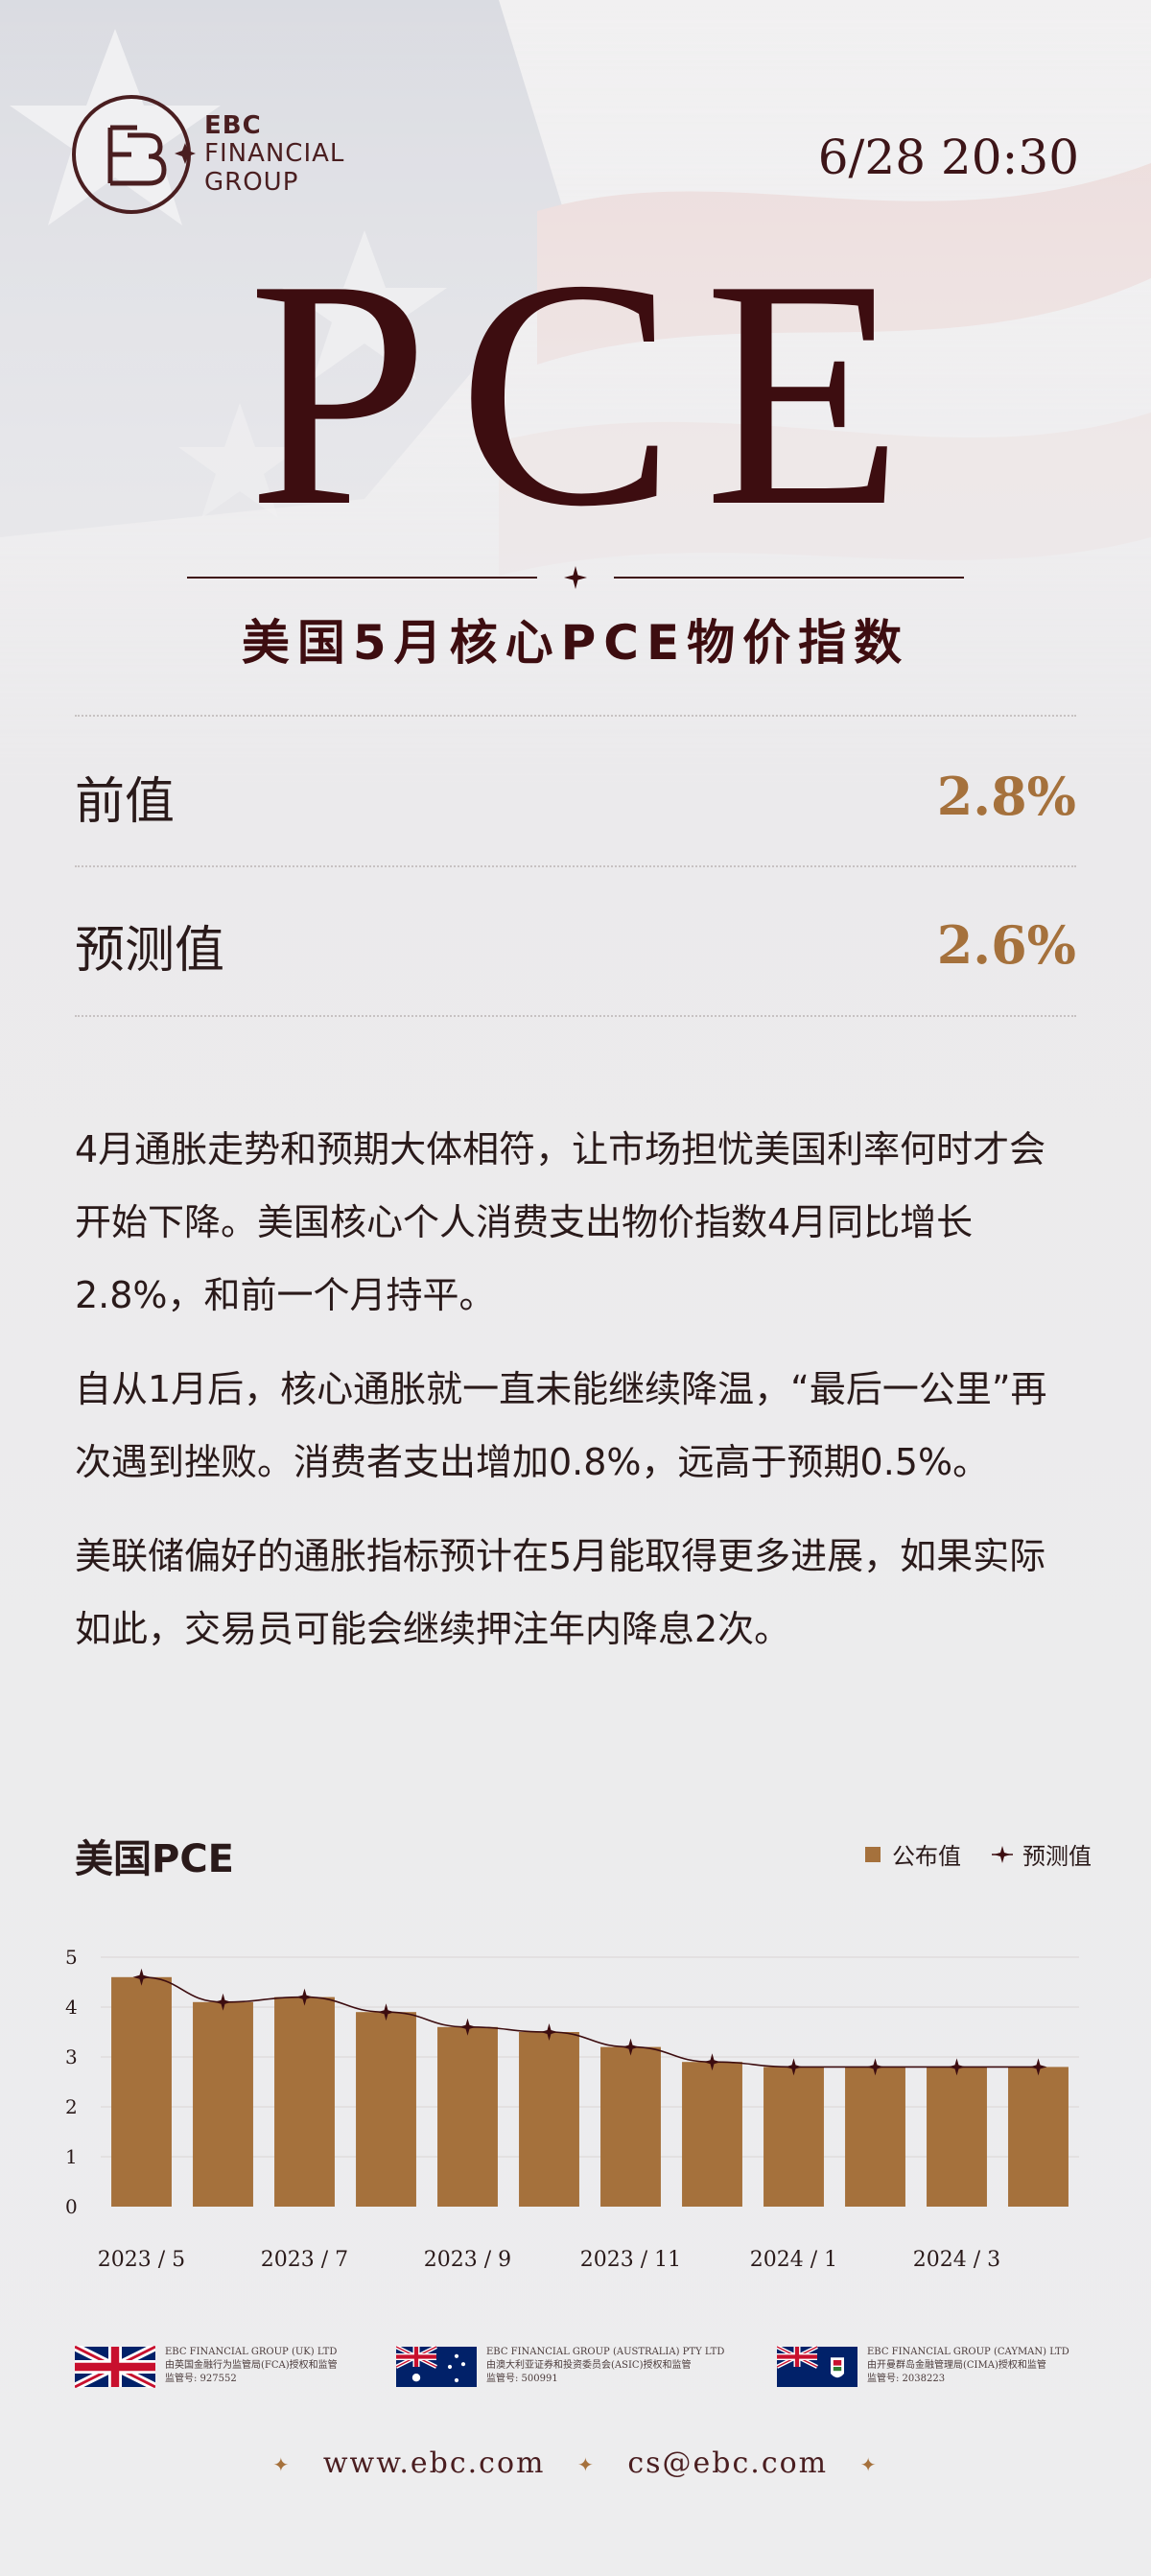  What do you see at coordinates (274, 154) in the screenshot?
I see `logo-line-financial: FINANCIAL` at bounding box center [274, 154].